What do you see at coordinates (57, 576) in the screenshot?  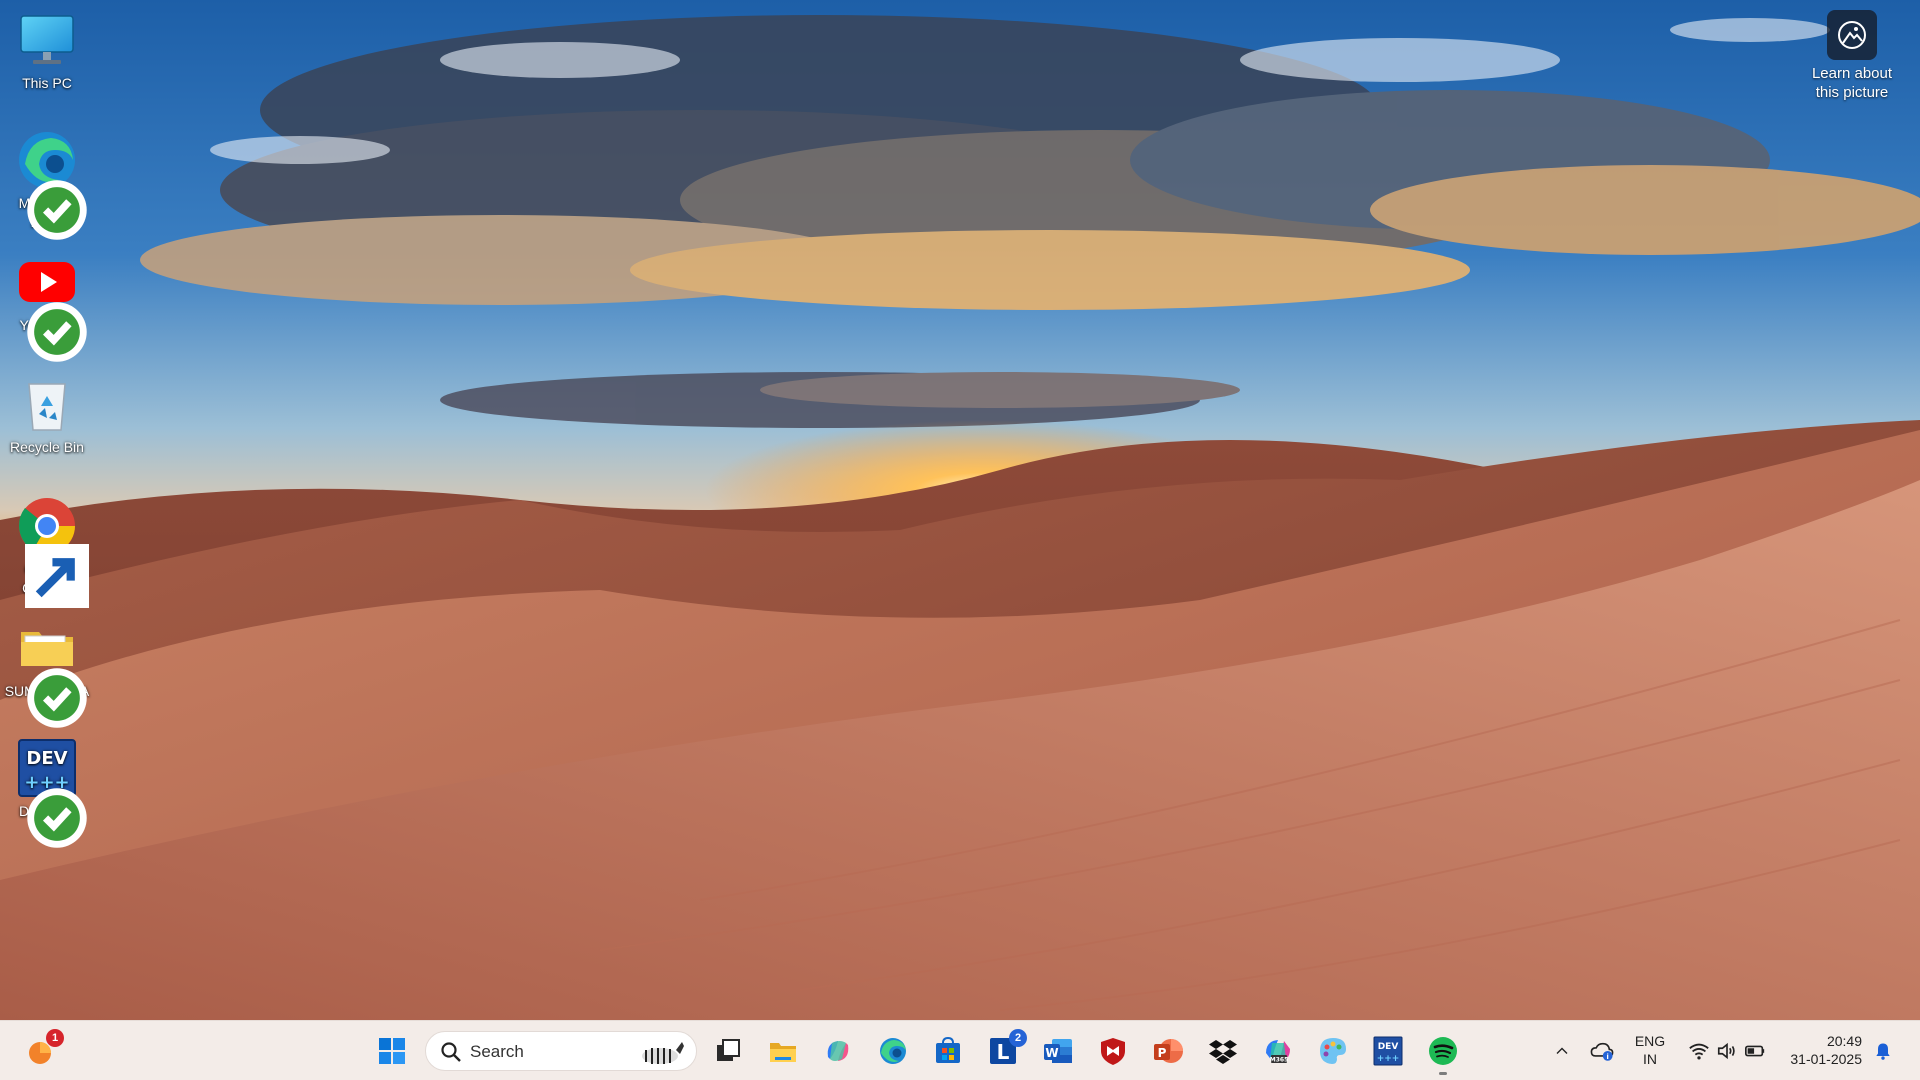 I see `shortcut-arrow-icon` at bounding box center [57, 576].